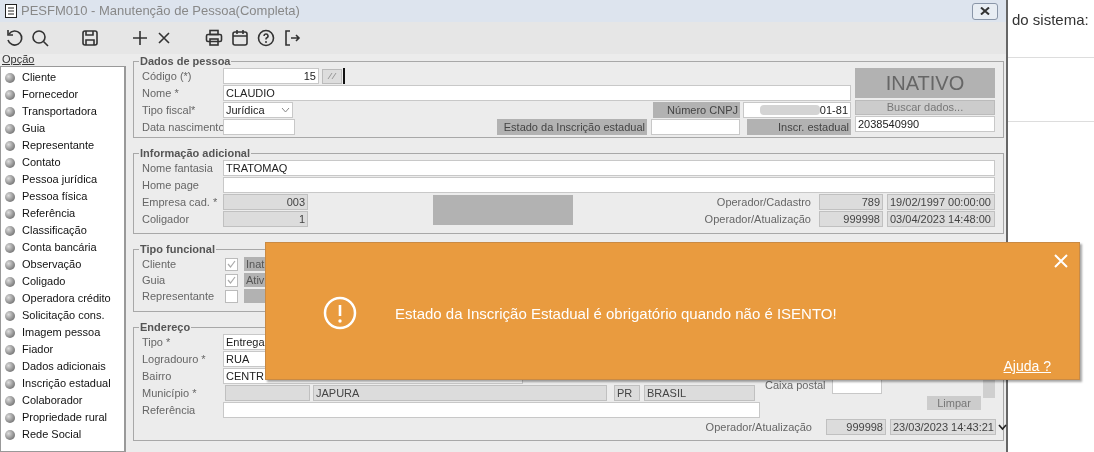  What do you see at coordinates (941, 202) in the screenshot?
I see `readonly-field: 19/02/1997 00:00:00` at bounding box center [941, 202].